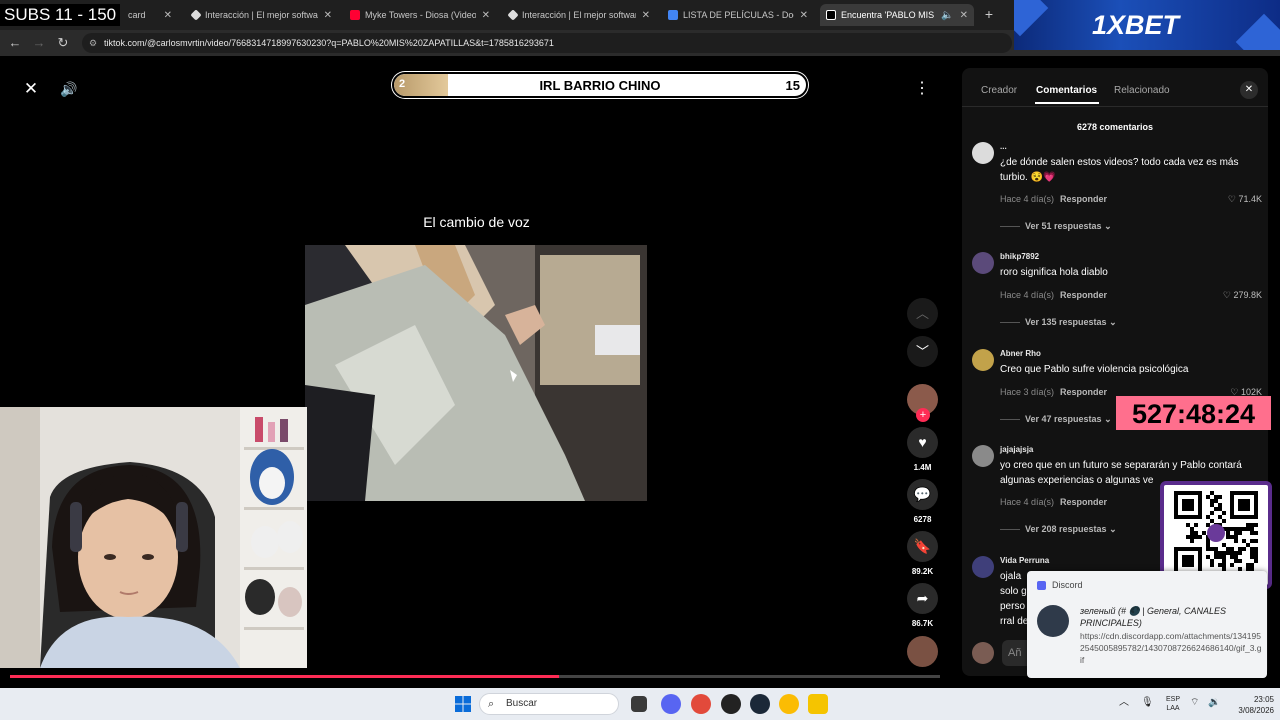 Image resolution: width=1280 pixels, height=720 pixels. Describe the element at coordinates (922, 351) in the screenshot. I see `next-video-chevron-down-icon: ﹀` at that location.